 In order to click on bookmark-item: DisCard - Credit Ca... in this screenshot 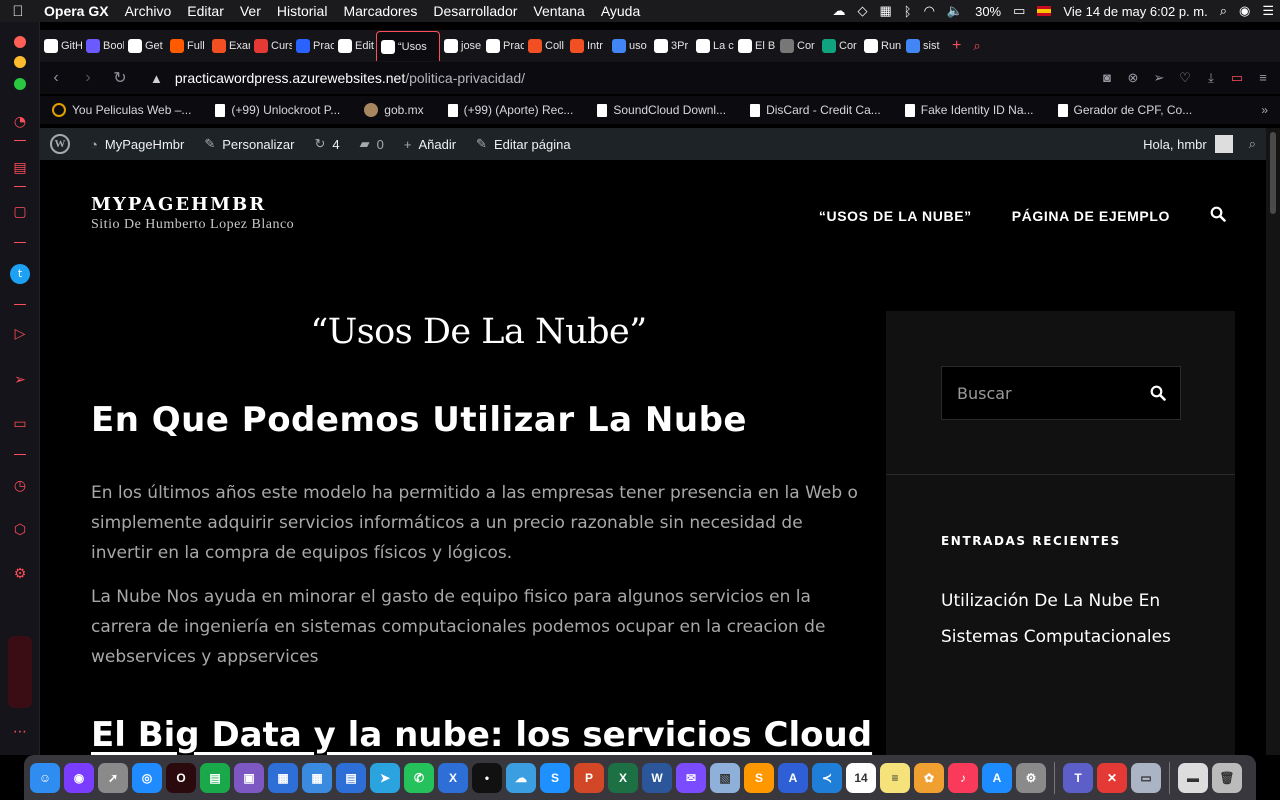, I will do `click(815, 110)`.